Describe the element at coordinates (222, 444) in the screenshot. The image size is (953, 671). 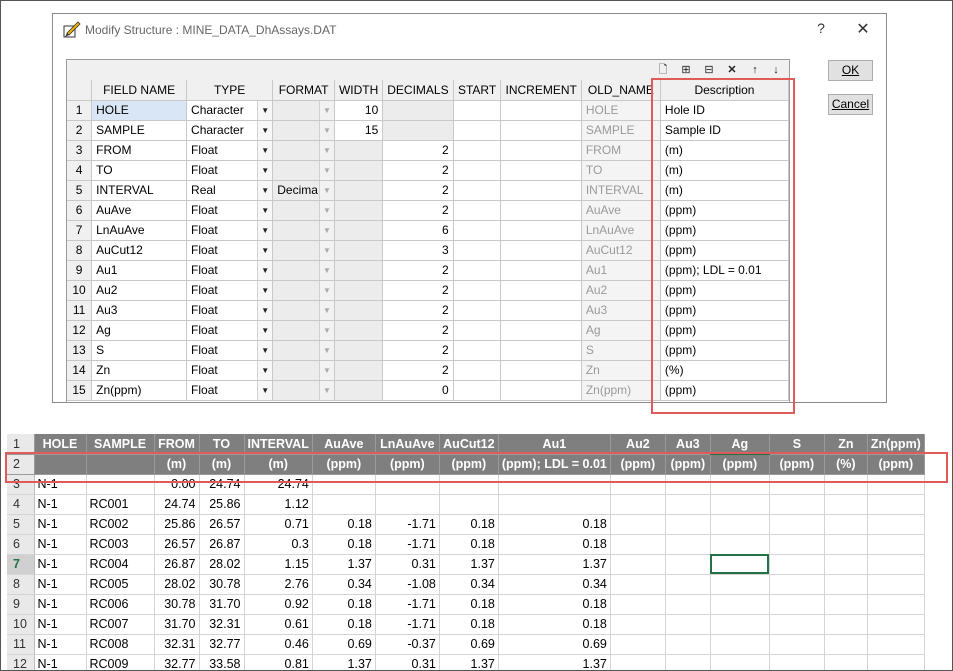
I see `sheet-column-header: TO` at that location.